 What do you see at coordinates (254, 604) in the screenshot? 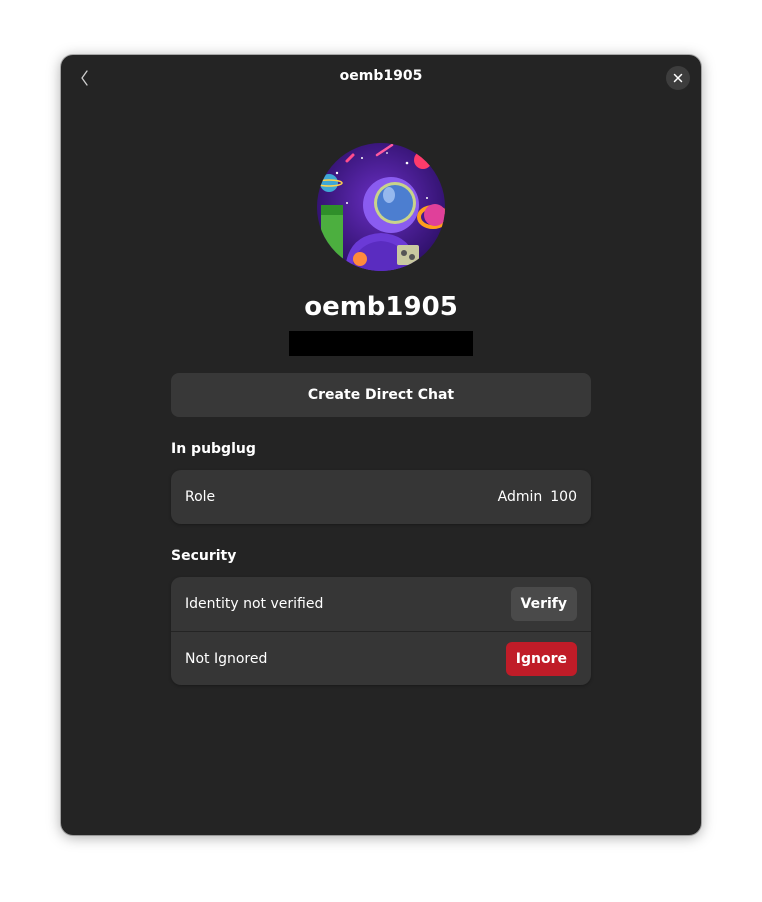
I see `identity-status-label: Identity not verified` at bounding box center [254, 604].